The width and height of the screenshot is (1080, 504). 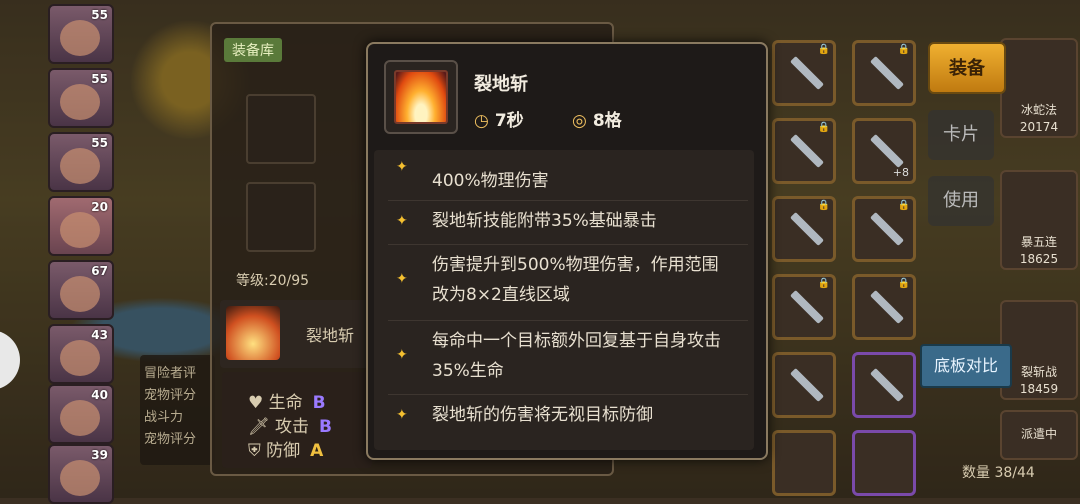 I want to click on hero-power: 18625, so click(x=1039, y=259).